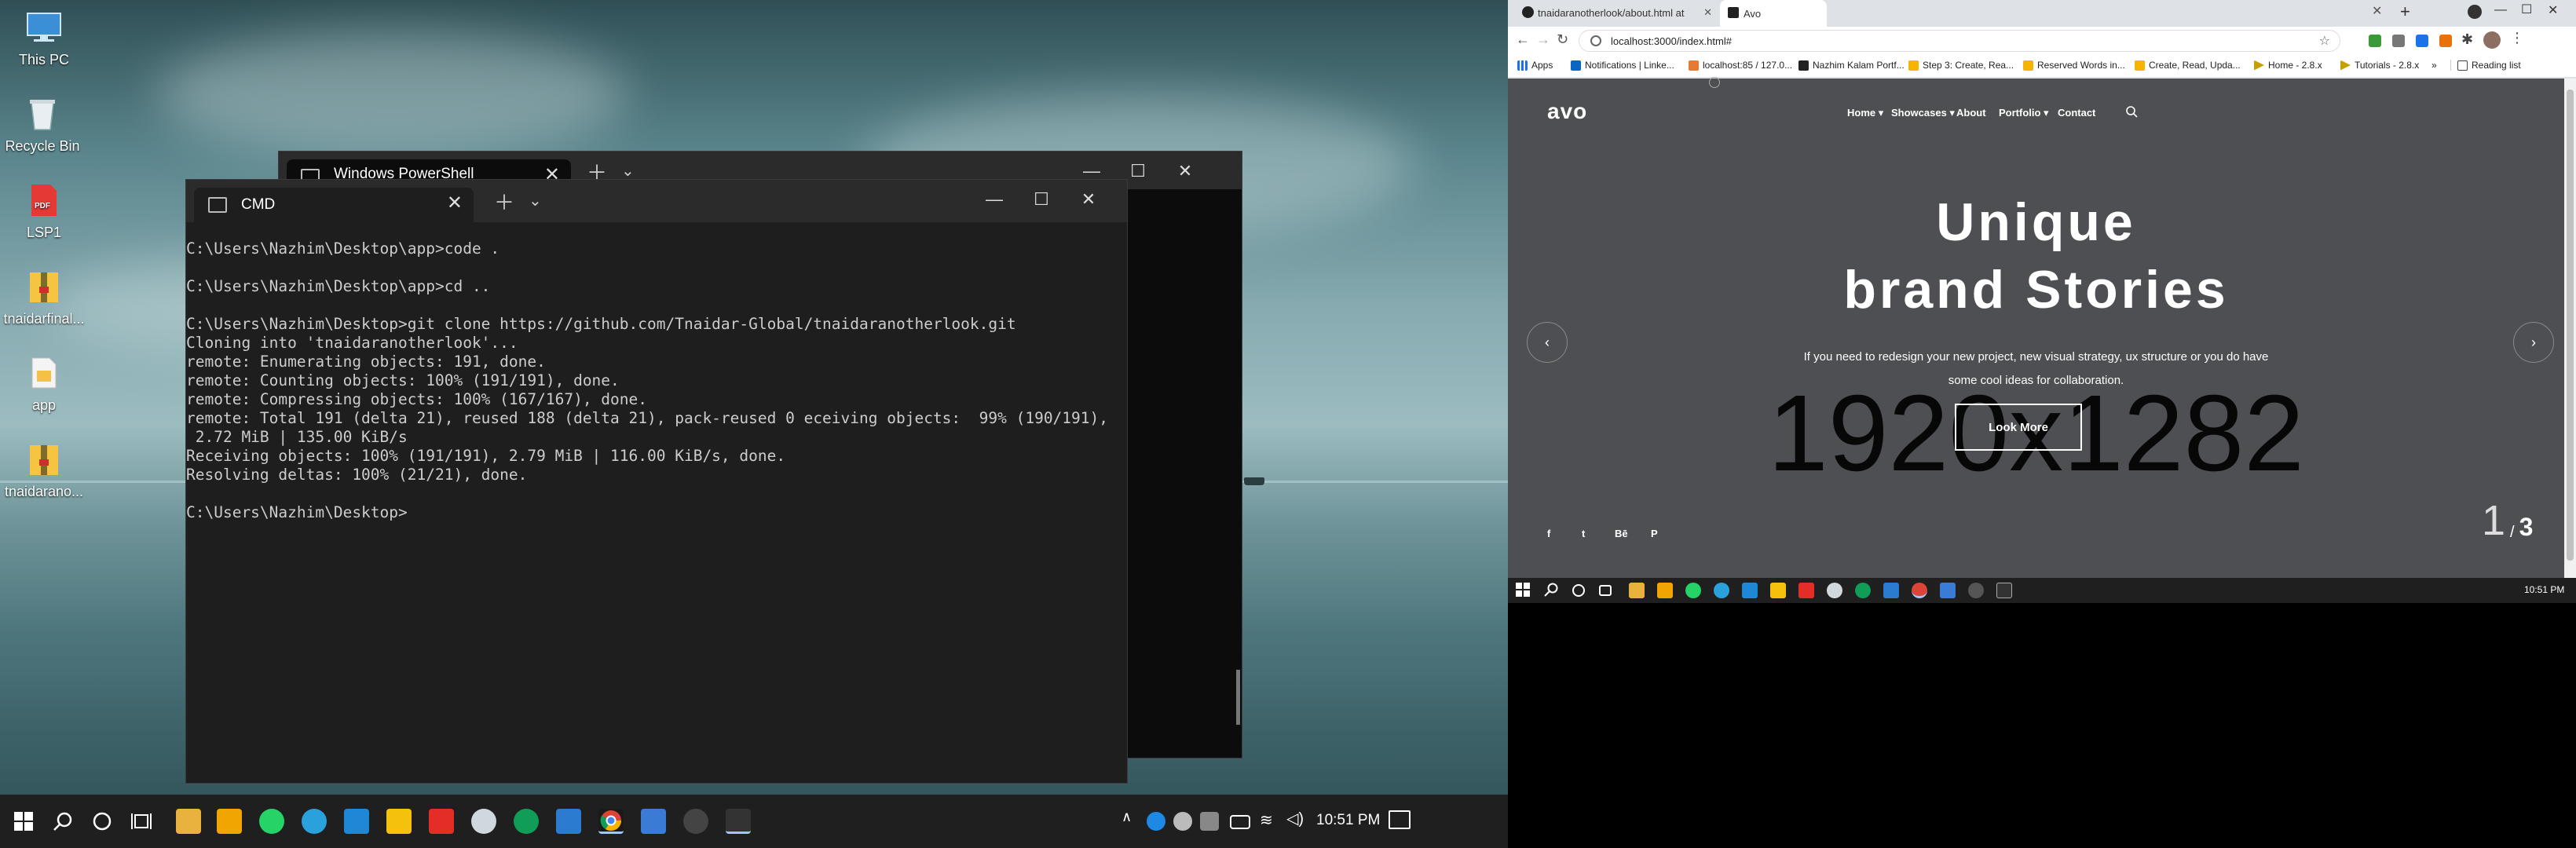 The image size is (2576, 848). I want to click on nav-about: About, so click(1971, 113).